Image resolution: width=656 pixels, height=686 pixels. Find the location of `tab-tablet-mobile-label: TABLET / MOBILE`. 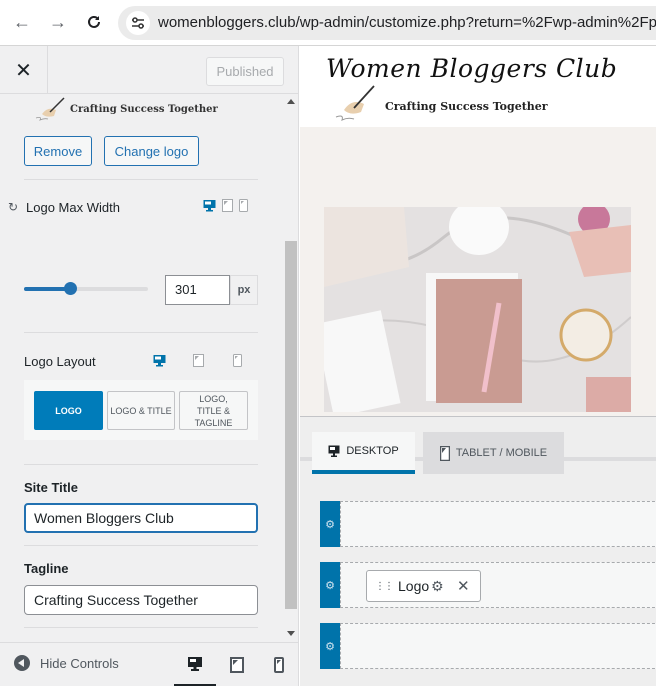

tab-tablet-mobile-label: TABLET / MOBILE is located at coordinates (501, 453).